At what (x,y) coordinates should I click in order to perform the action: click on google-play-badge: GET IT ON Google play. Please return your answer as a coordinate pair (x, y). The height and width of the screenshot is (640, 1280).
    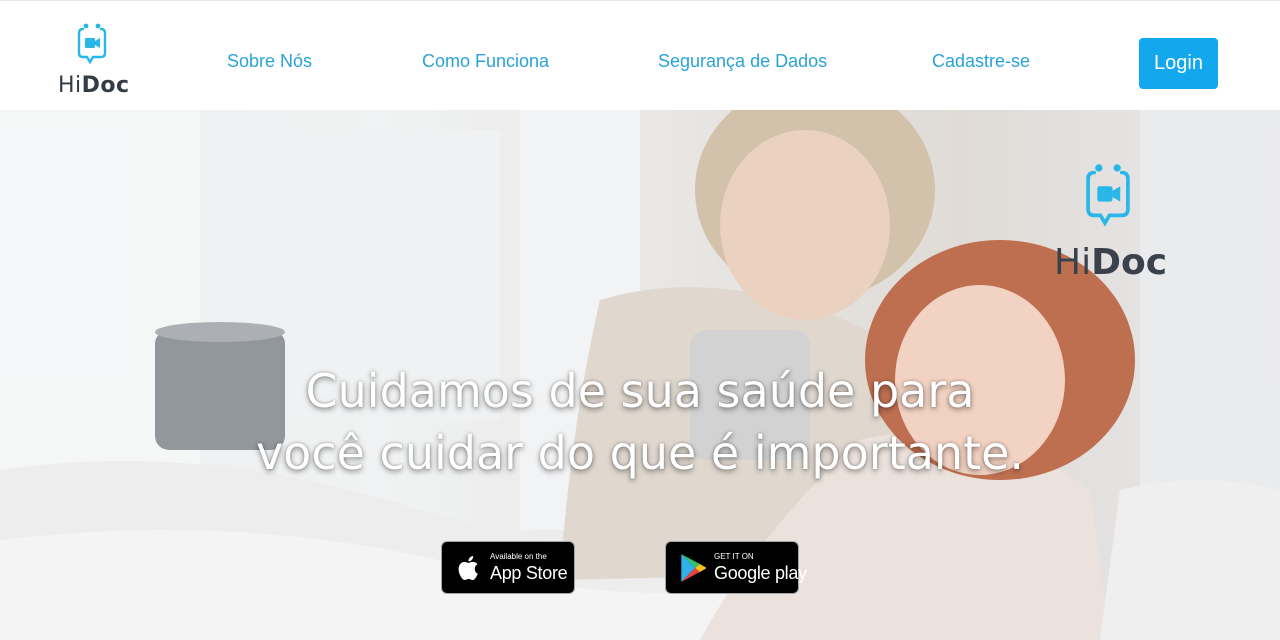
    Looking at the image, I should click on (736, 567).